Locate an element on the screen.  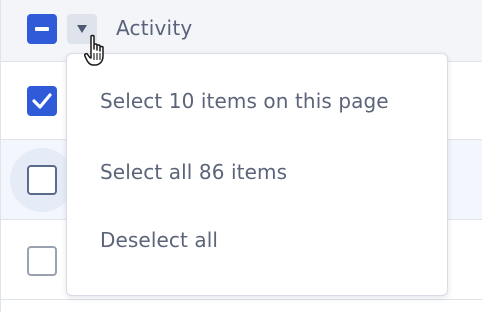
menu-item-select-all: Select all 86 items is located at coordinates (193, 172).